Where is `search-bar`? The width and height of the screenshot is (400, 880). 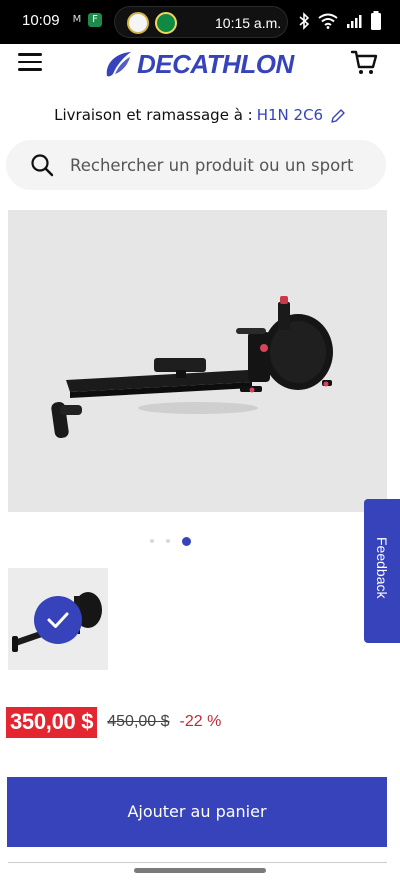
search-bar is located at coordinates (196, 165).